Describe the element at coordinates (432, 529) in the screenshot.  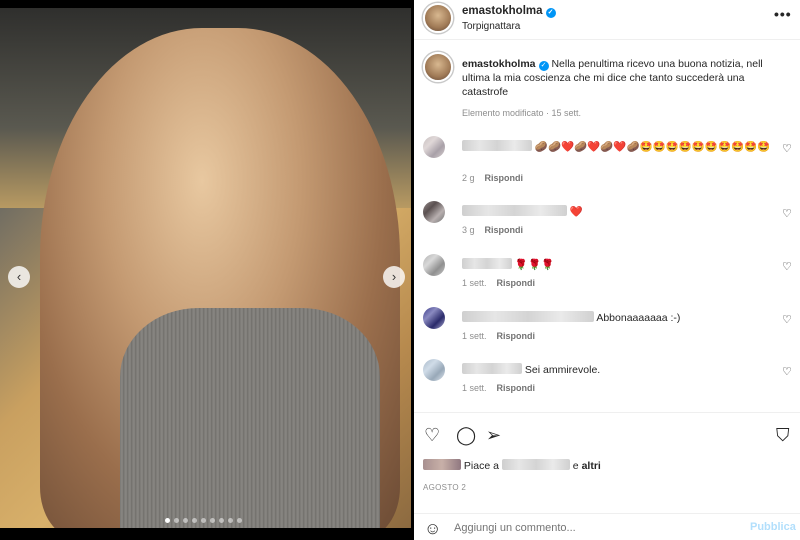
I see `emoji-icon: ☺` at that location.